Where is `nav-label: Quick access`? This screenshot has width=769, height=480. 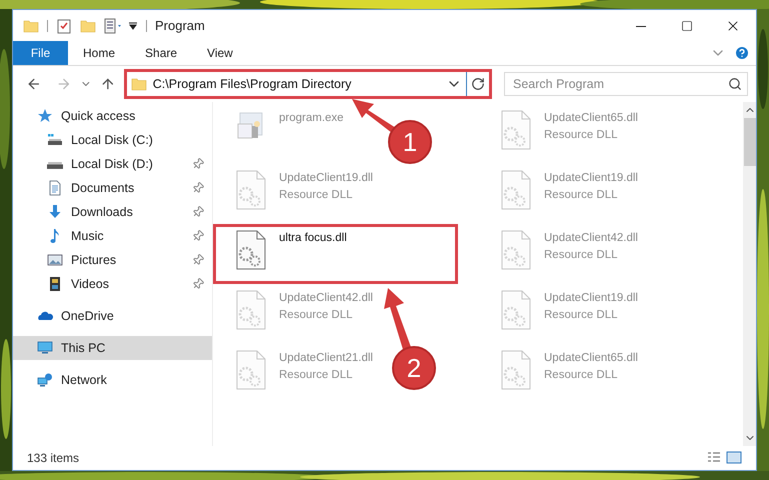 nav-label: Quick access is located at coordinates (98, 116).